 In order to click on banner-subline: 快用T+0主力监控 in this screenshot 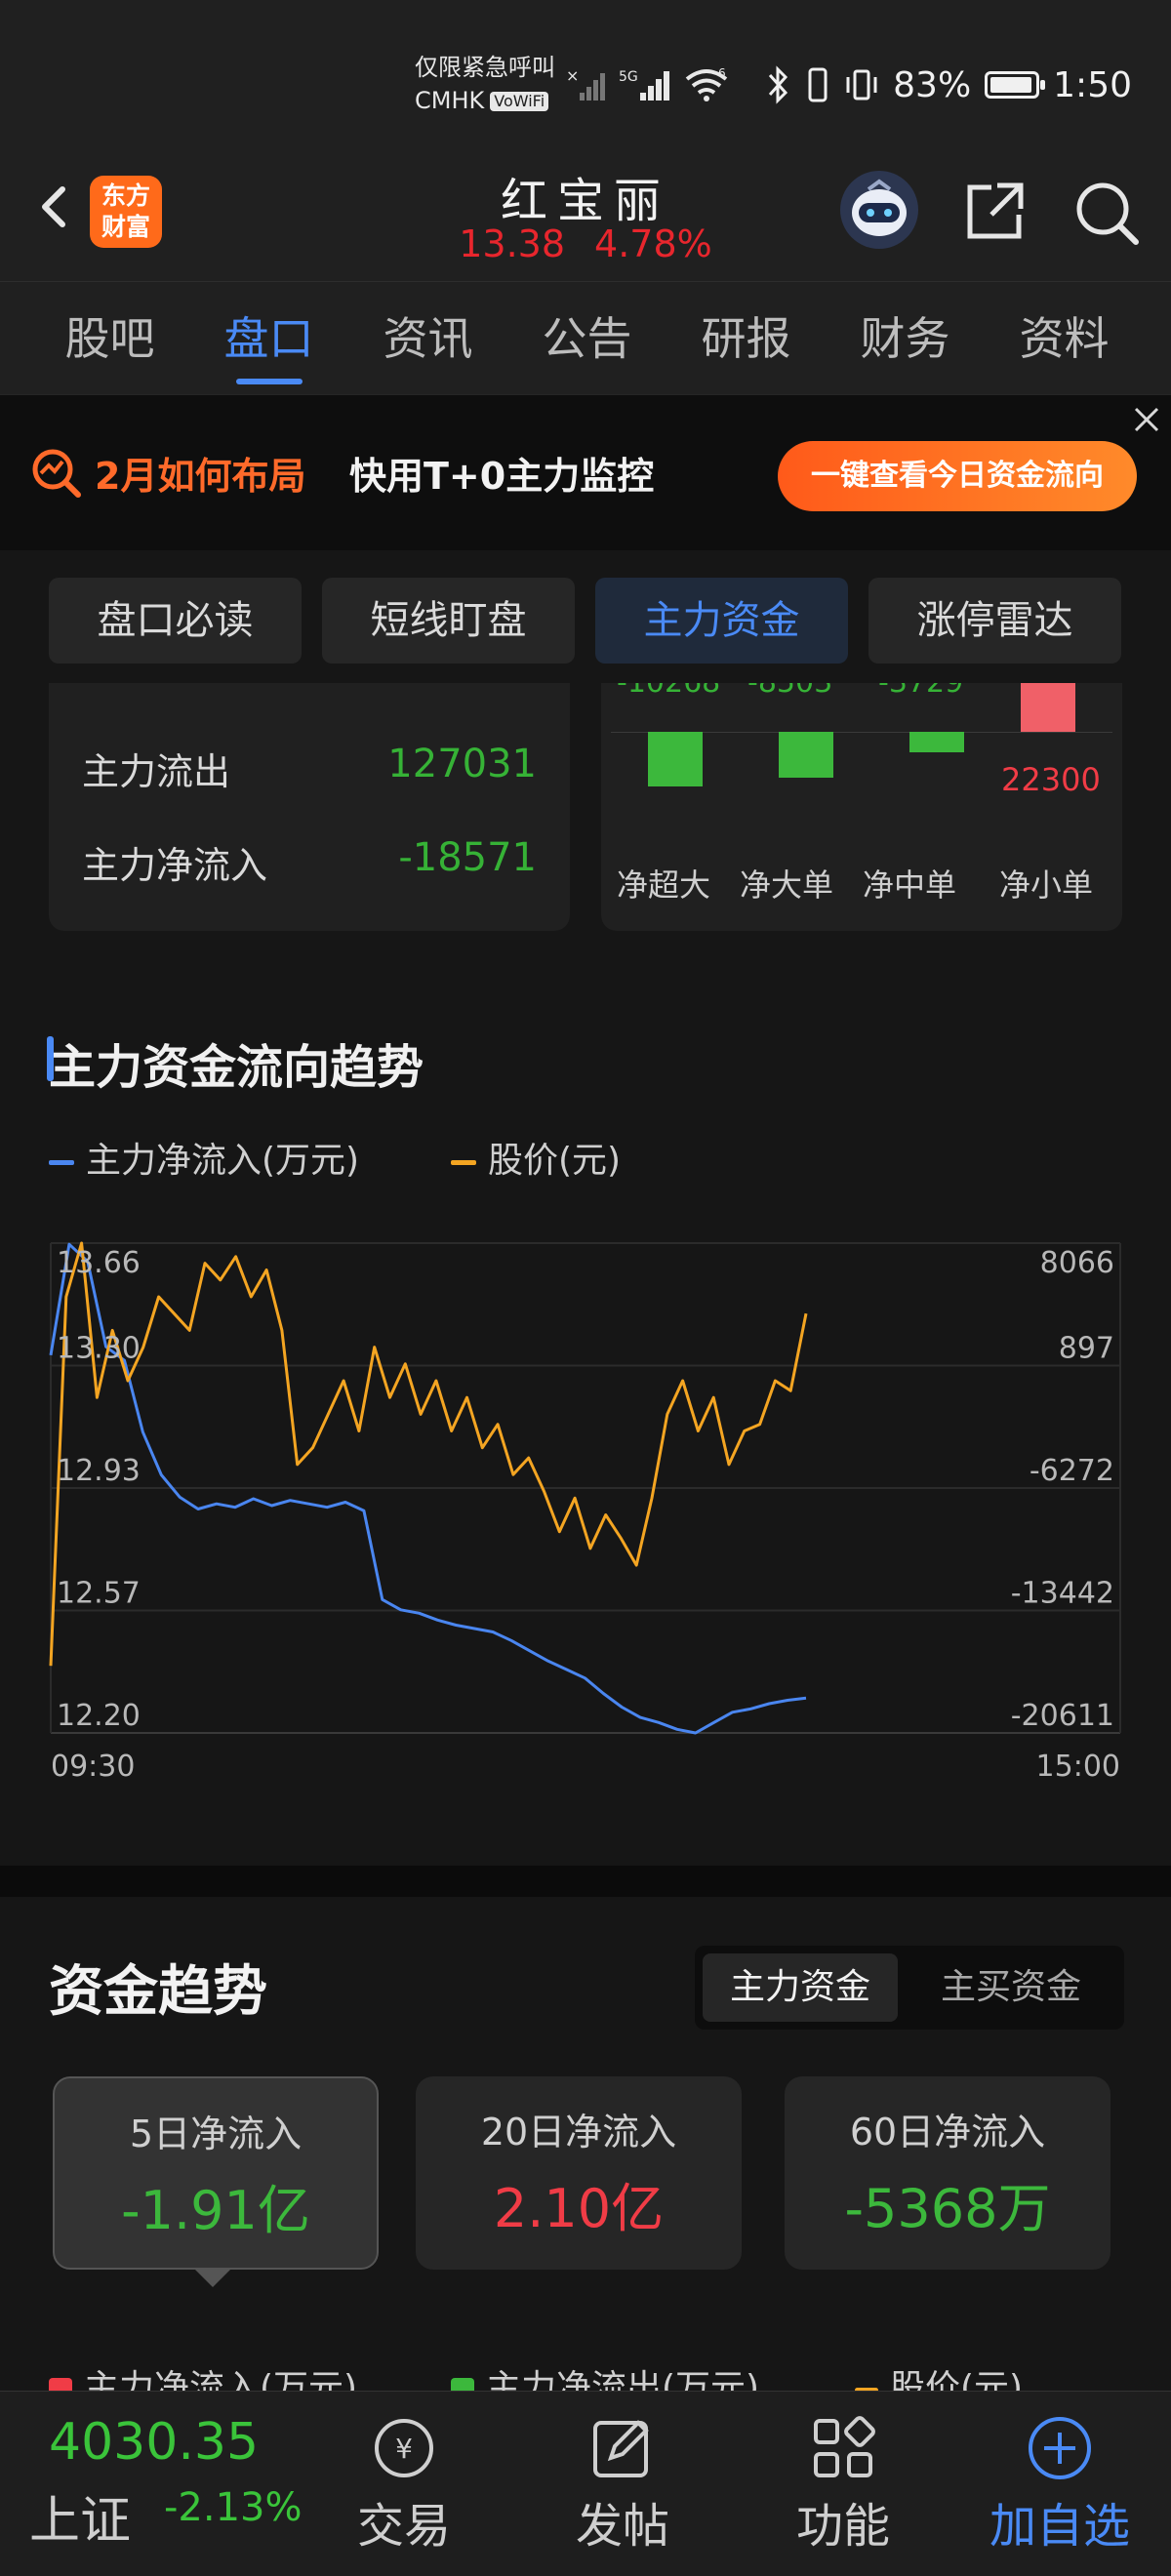, I will do `click(502, 476)`.